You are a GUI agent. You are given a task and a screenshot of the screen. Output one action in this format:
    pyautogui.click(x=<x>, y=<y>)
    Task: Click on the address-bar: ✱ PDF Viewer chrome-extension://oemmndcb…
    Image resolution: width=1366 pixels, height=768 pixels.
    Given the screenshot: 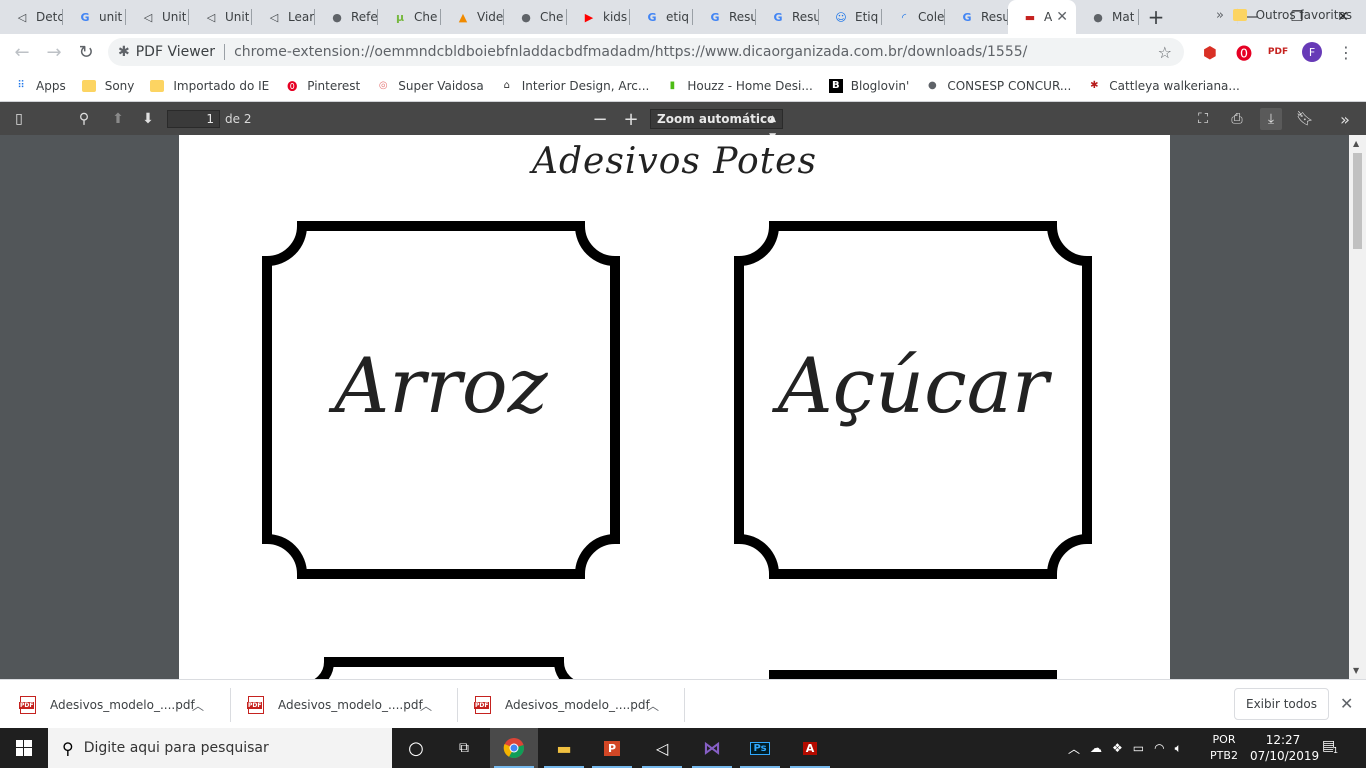 What is the action you would take?
    pyautogui.click(x=646, y=52)
    